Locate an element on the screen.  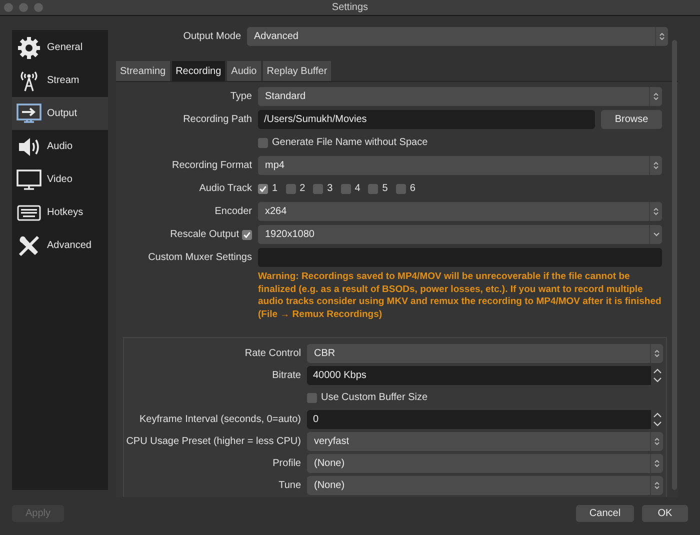
field-label: Type is located at coordinates (241, 97).